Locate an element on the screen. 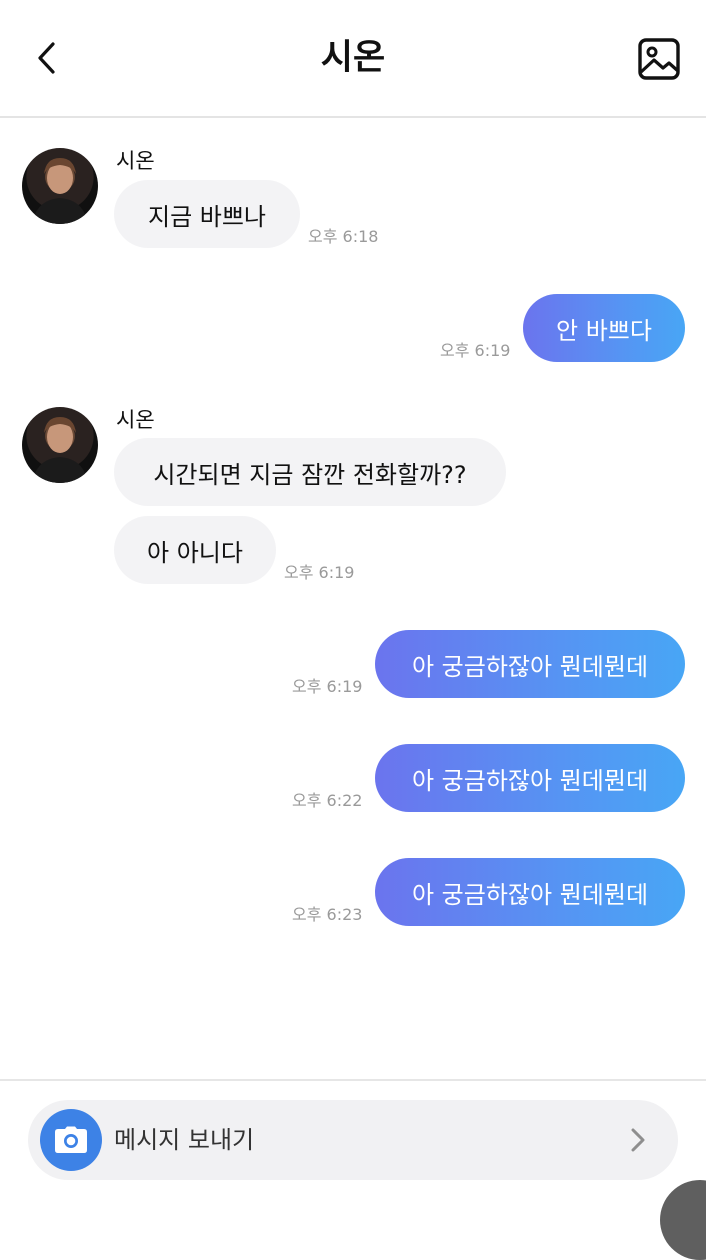 This screenshot has width=706, height=1260. message-composer is located at coordinates (353, 1140).